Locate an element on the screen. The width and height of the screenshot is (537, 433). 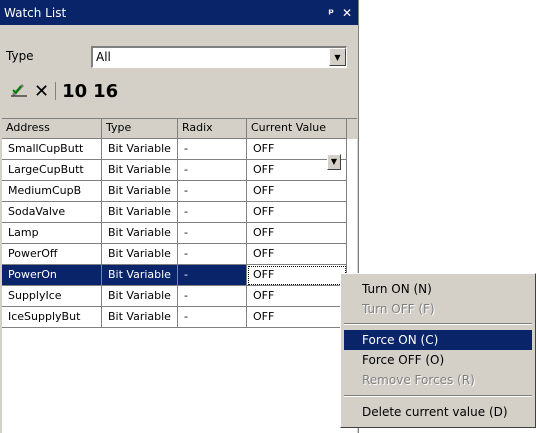
type-label: Type is located at coordinates (20, 56).